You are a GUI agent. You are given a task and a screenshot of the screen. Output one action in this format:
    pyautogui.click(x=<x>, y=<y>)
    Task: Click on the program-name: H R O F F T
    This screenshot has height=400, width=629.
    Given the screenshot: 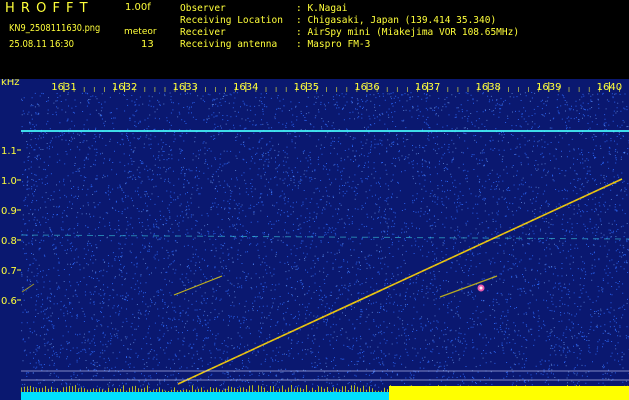 What is the action you would take?
    pyautogui.click(x=47, y=8)
    